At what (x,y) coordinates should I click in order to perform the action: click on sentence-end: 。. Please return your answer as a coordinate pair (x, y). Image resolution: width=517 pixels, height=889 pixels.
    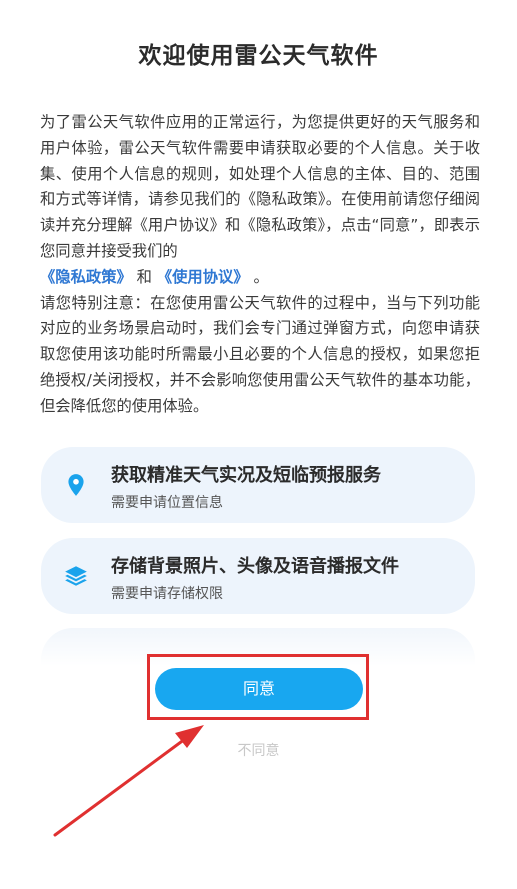
    Looking at the image, I should click on (258, 276).